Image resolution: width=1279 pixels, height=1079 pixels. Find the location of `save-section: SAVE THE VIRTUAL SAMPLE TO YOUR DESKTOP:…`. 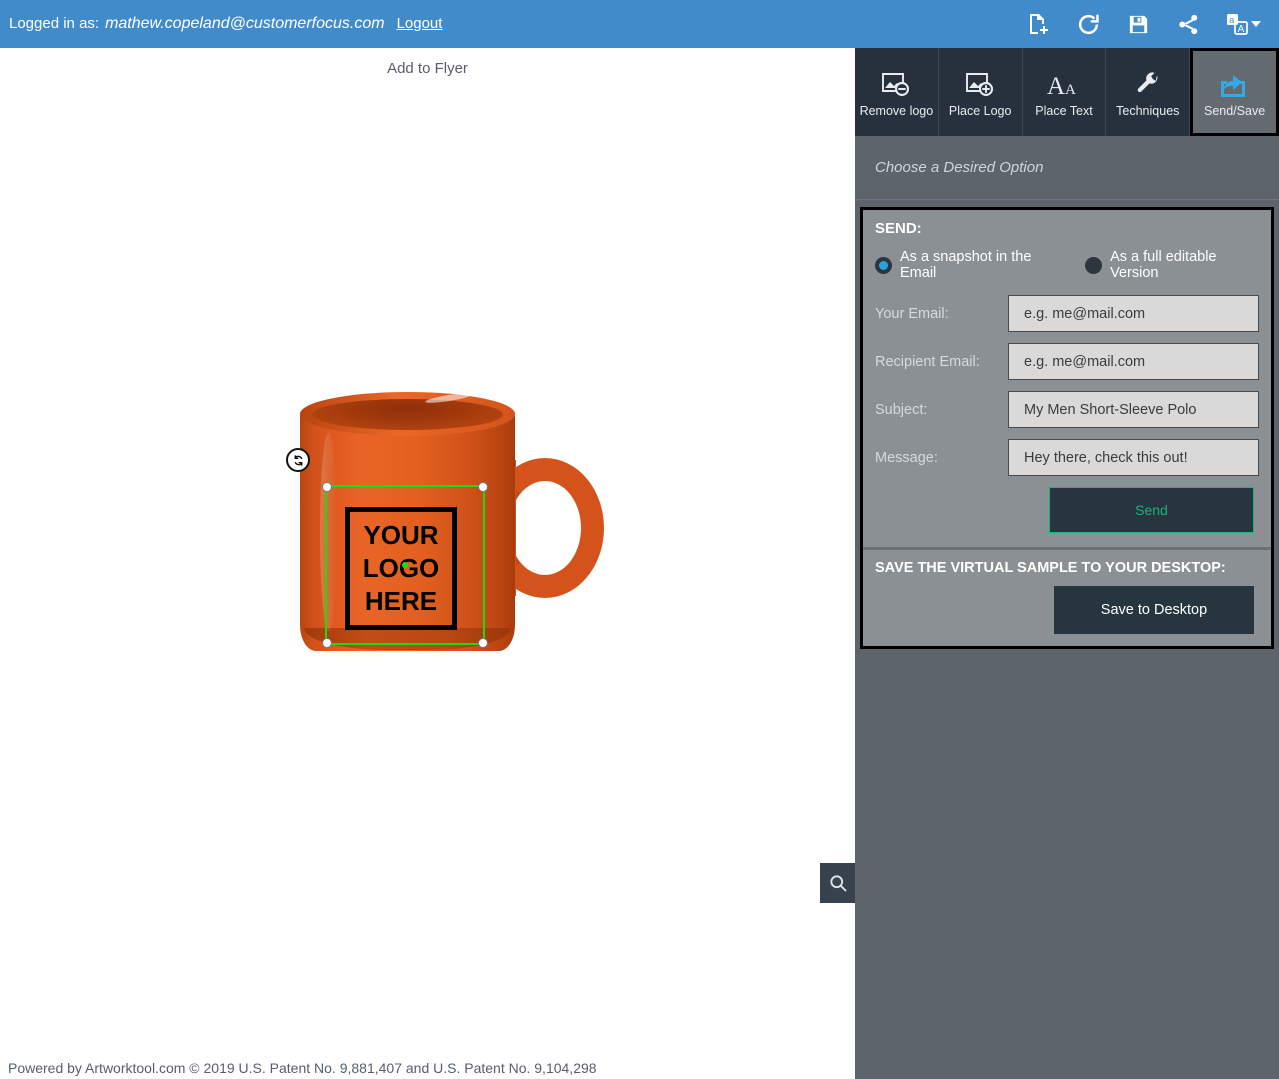

save-section: SAVE THE VIRTUAL SAMPLE TO YOUR DESKTOP:… is located at coordinates (1067, 596).